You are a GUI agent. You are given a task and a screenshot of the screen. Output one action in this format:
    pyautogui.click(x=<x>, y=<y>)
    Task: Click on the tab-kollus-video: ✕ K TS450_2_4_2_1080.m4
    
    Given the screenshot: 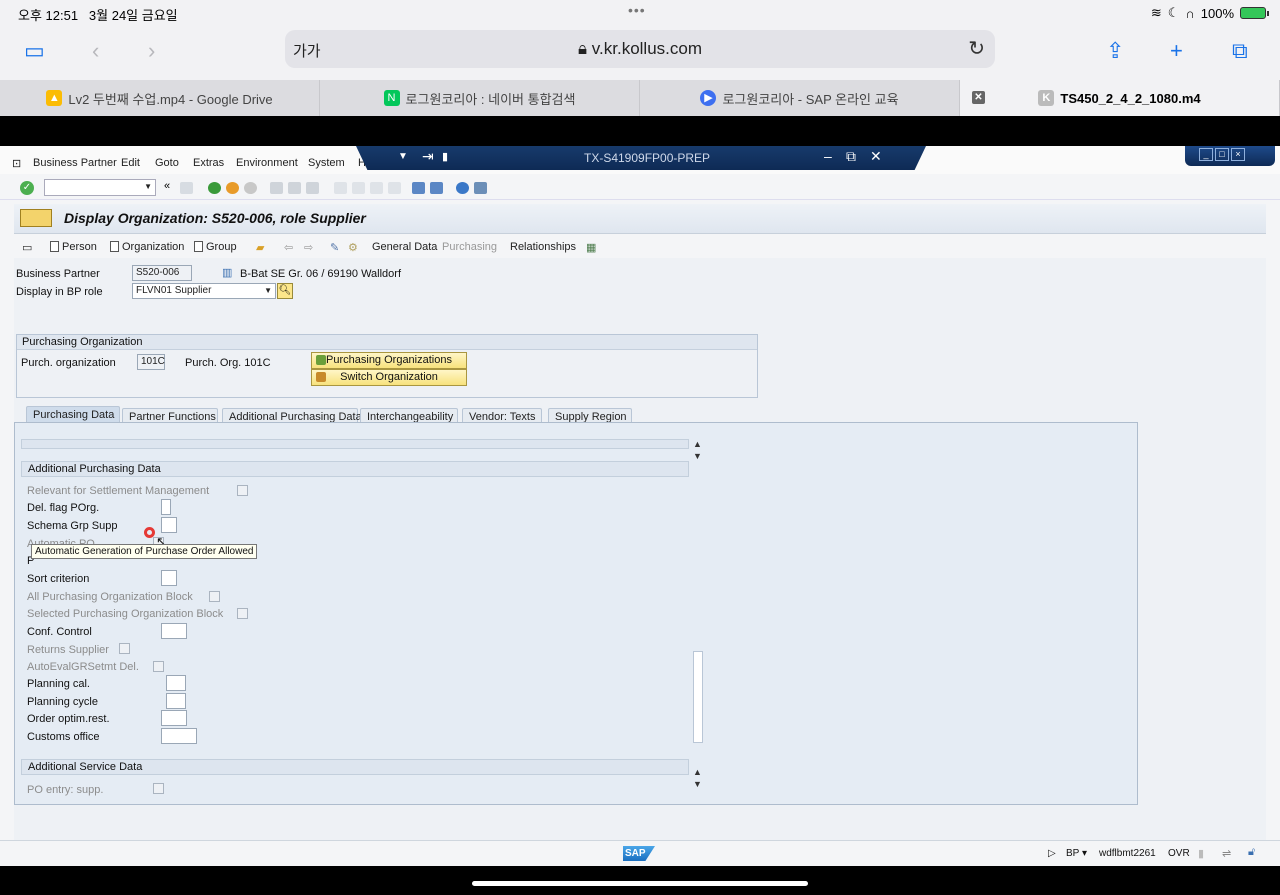 What is the action you would take?
    pyautogui.click(x=1120, y=98)
    